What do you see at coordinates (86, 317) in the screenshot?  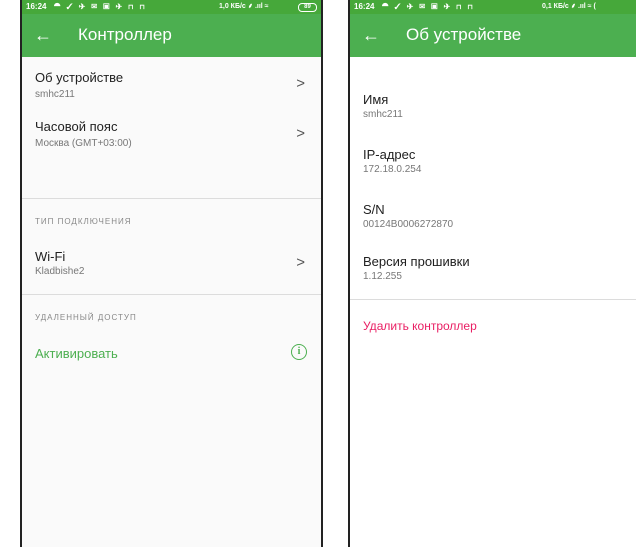 I see `remote-access-header: УДАЛЕННЫЙ ДОСТУП` at bounding box center [86, 317].